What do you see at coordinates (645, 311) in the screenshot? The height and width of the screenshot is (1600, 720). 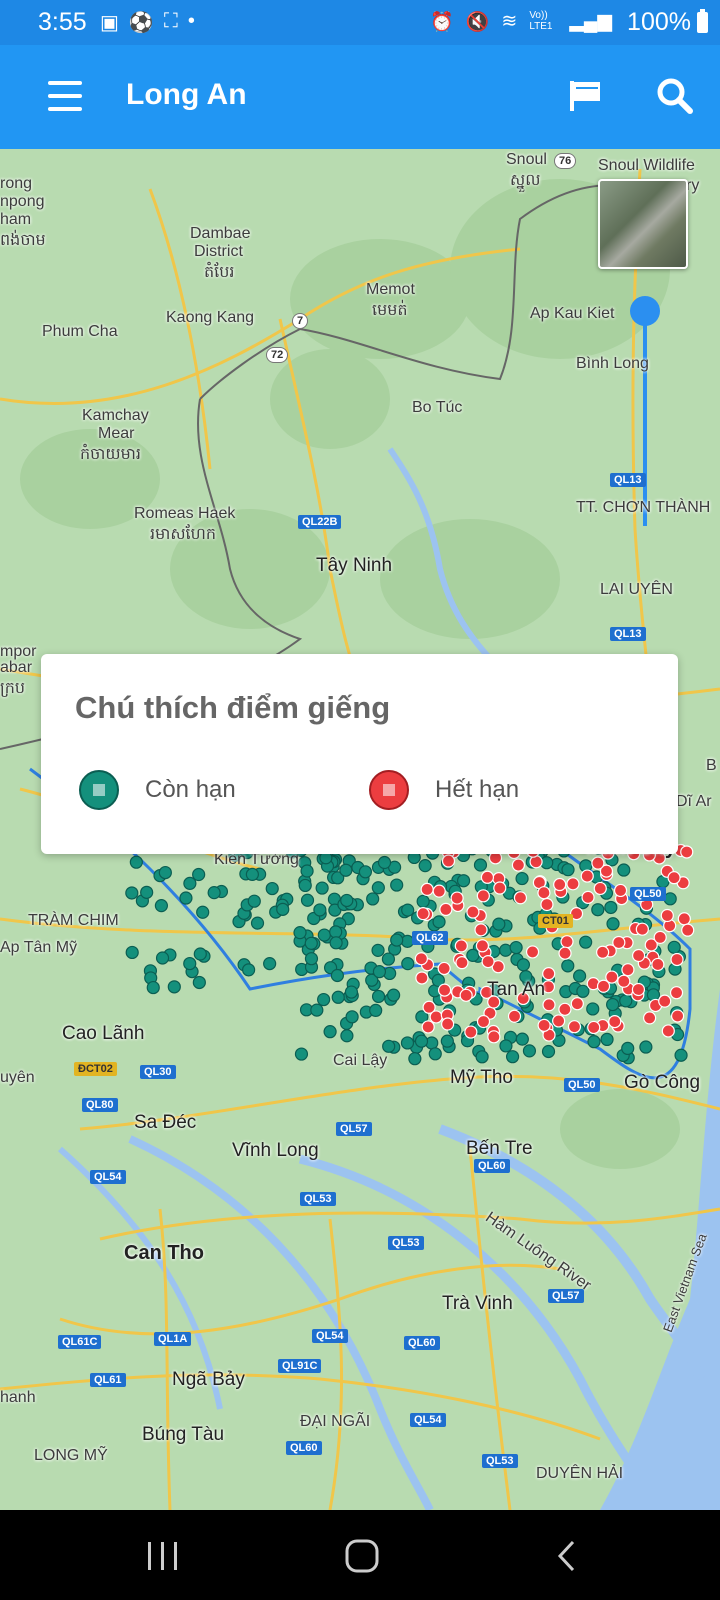 I see `location-pin` at bounding box center [645, 311].